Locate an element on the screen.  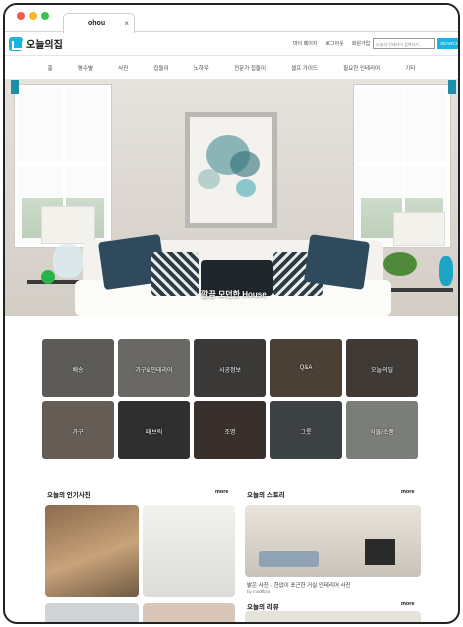
category-furniture-interior: 가구&인테리어 is located at coordinates (154, 368).